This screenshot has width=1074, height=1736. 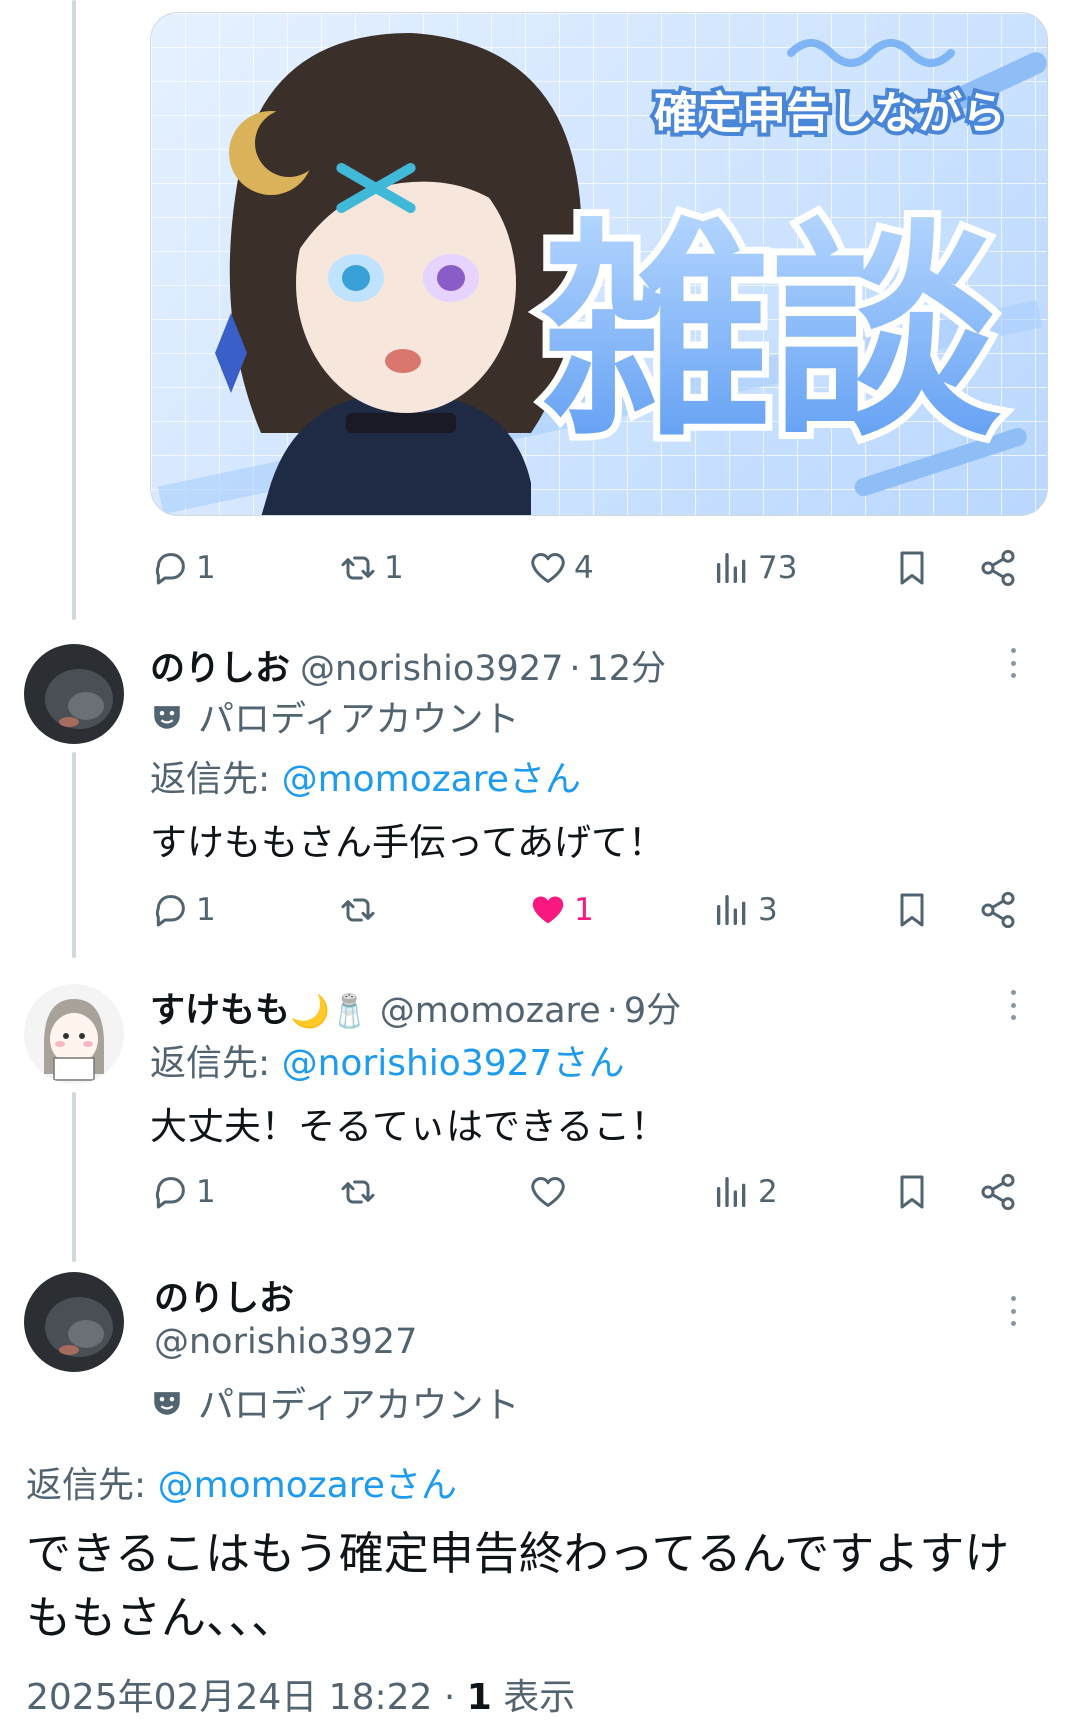 I want to click on views-count: 1, so click(x=479, y=1697).